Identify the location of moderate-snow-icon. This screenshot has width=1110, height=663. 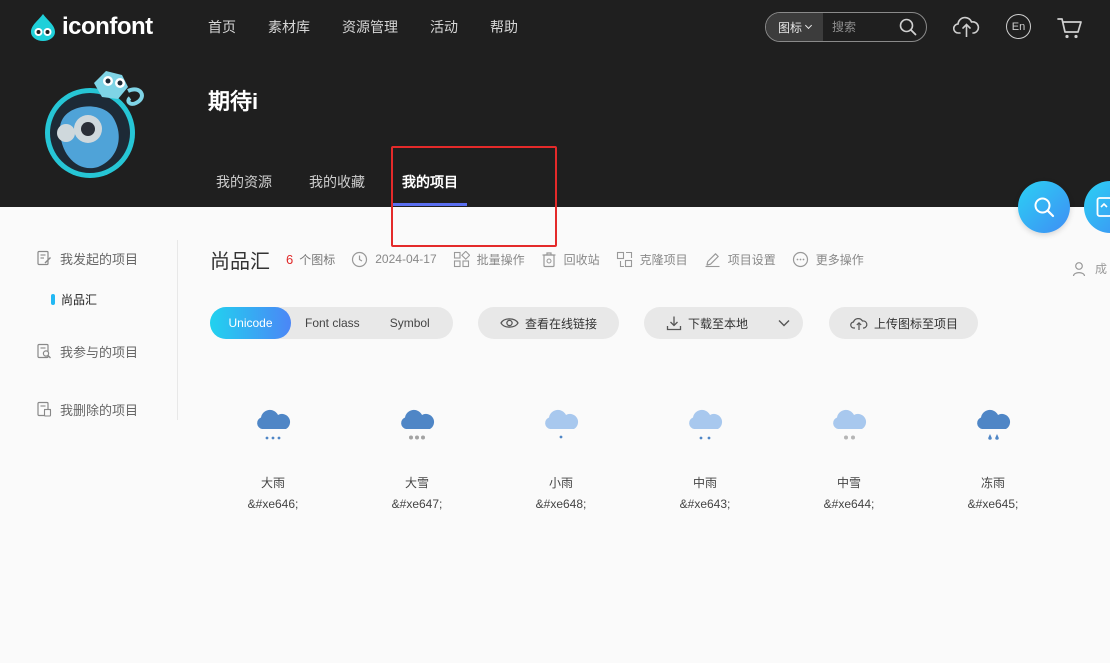
(850, 424).